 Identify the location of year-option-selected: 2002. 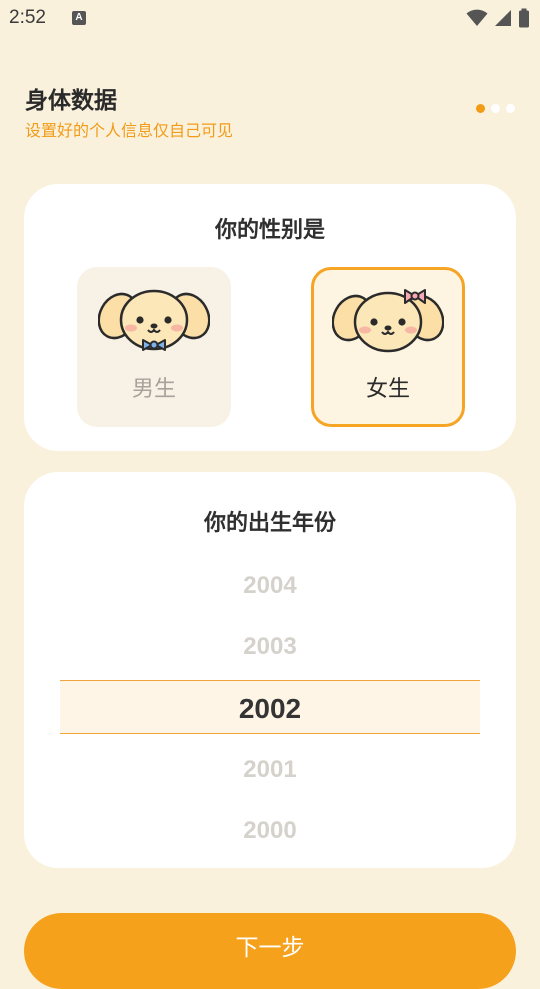
(270, 709).